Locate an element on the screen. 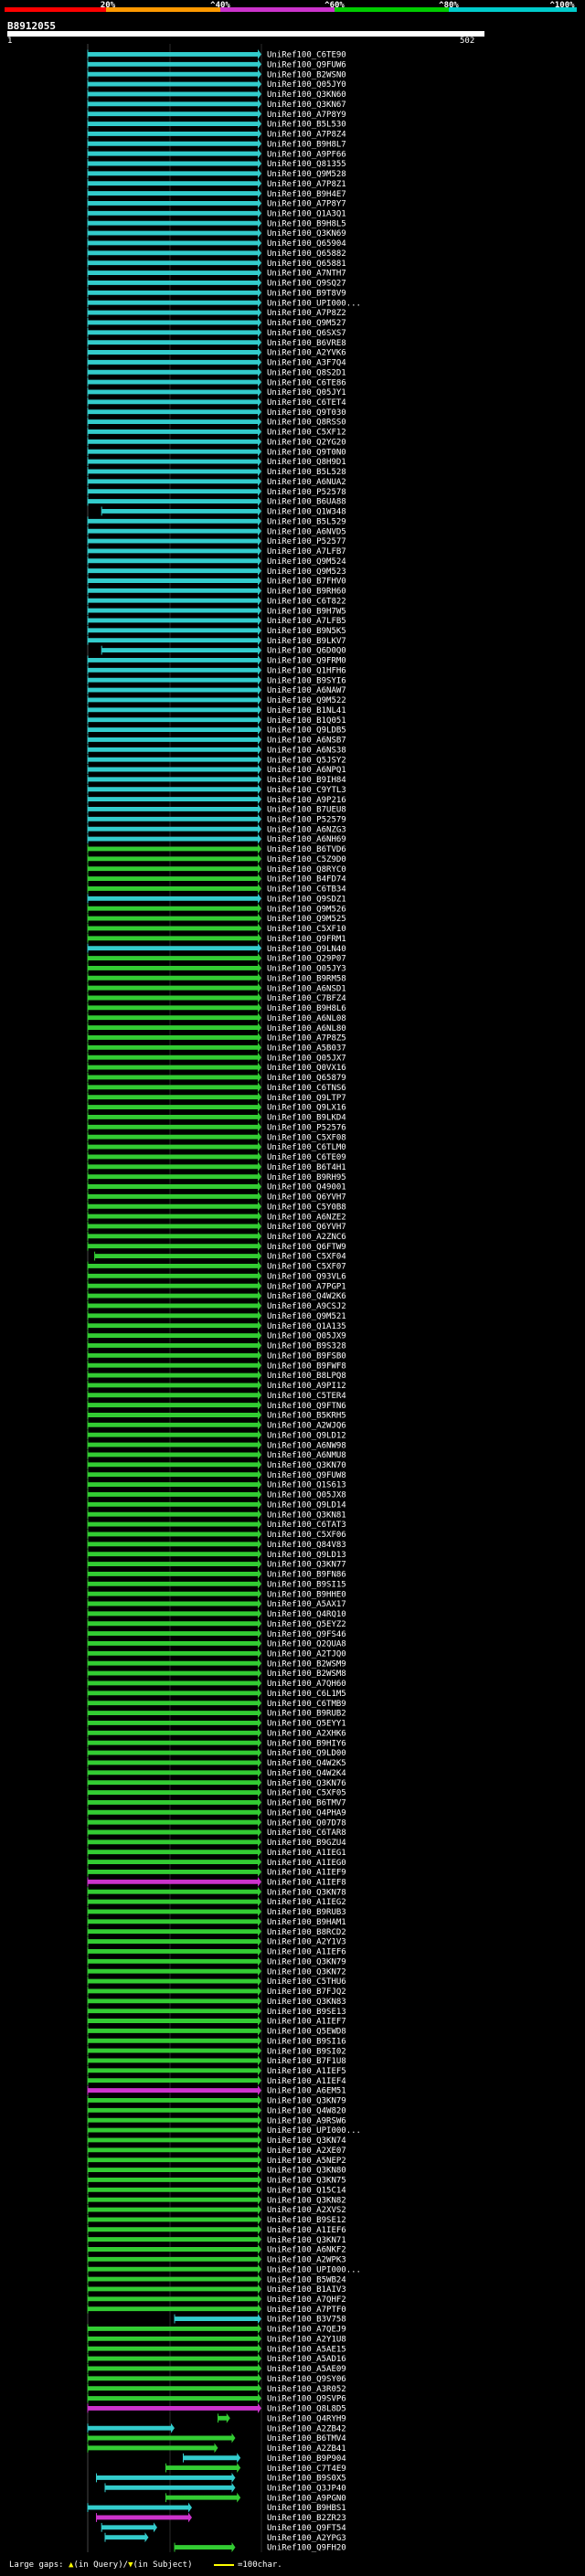 This screenshot has width=585, height=2576. hit-label: UniRef100_Q3KN76 is located at coordinates (307, 1783).